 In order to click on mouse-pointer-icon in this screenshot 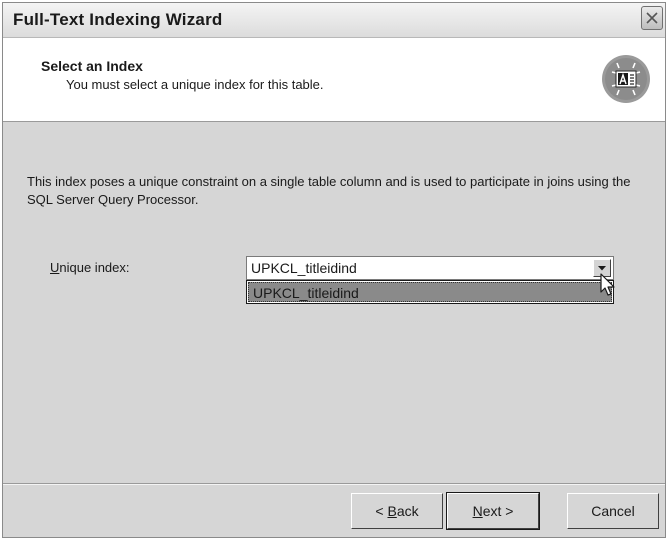, I will do `click(607, 284)`.